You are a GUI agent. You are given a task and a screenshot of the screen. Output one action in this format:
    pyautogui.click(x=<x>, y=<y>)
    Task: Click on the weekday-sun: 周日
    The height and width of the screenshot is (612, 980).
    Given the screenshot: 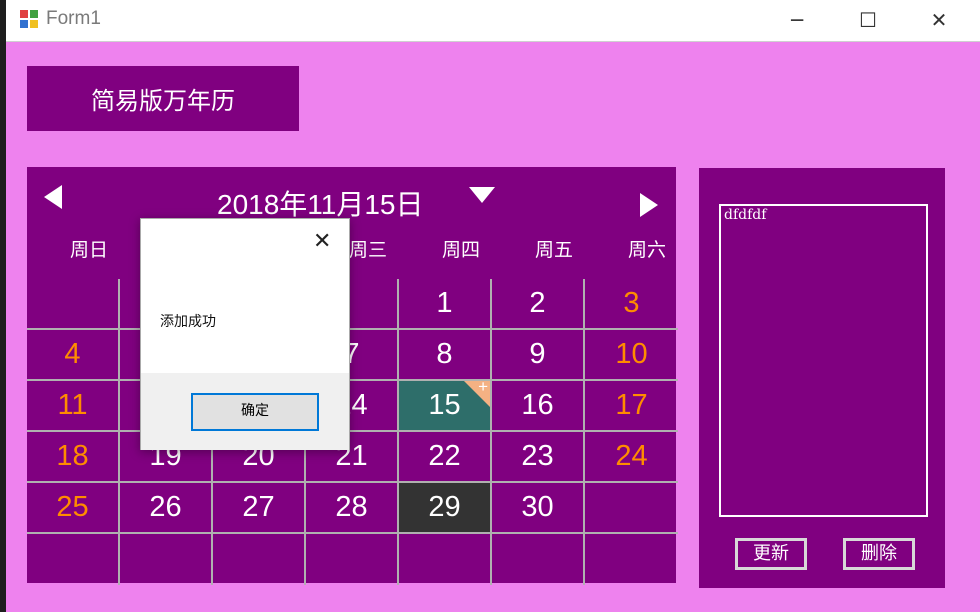 What is the action you would take?
    pyautogui.click(x=88, y=250)
    